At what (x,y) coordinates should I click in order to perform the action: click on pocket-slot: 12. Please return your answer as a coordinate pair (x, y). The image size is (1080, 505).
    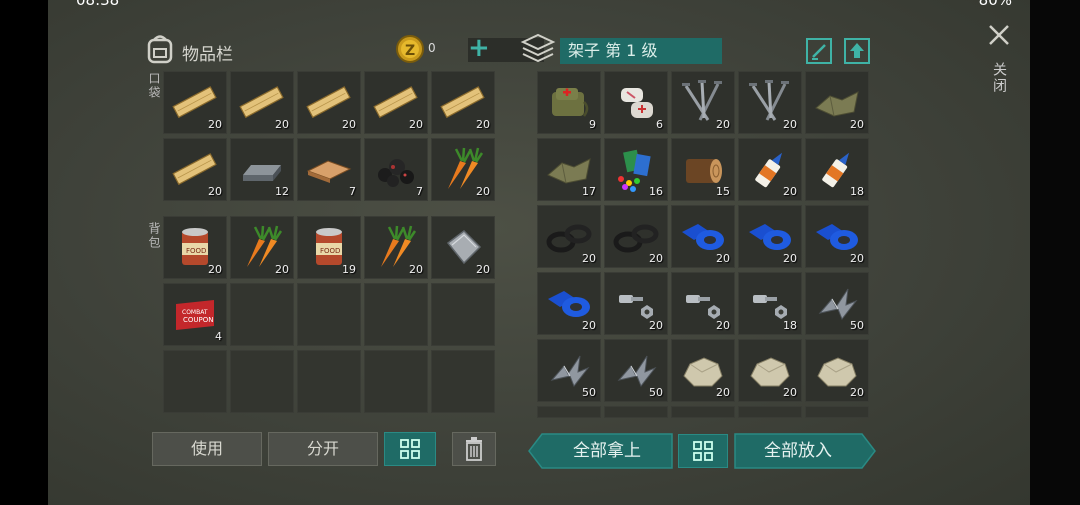
    Looking at the image, I should click on (262, 169).